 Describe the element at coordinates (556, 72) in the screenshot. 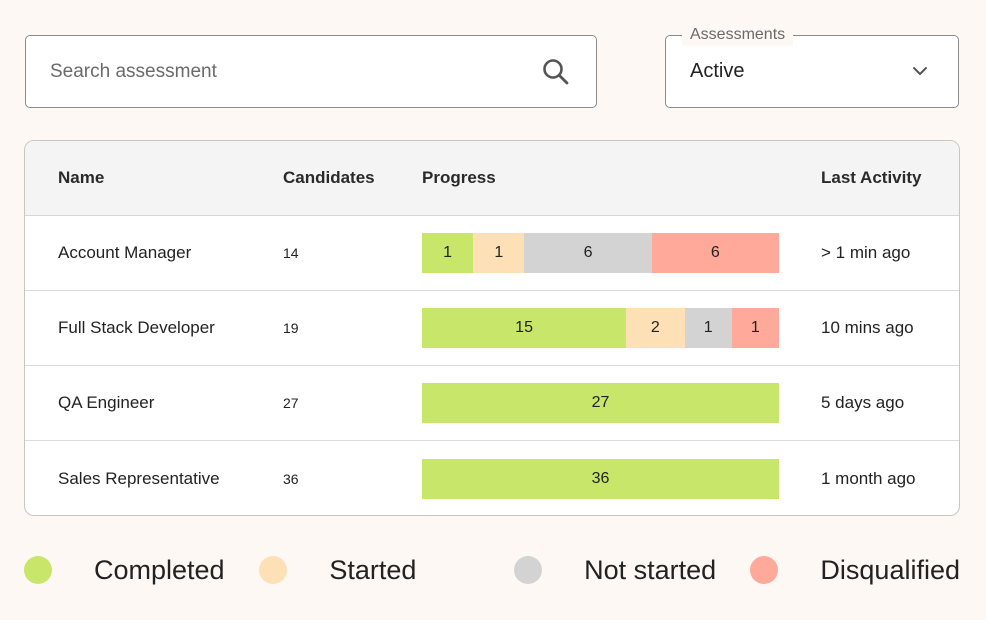

I see `search-icon` at that location.